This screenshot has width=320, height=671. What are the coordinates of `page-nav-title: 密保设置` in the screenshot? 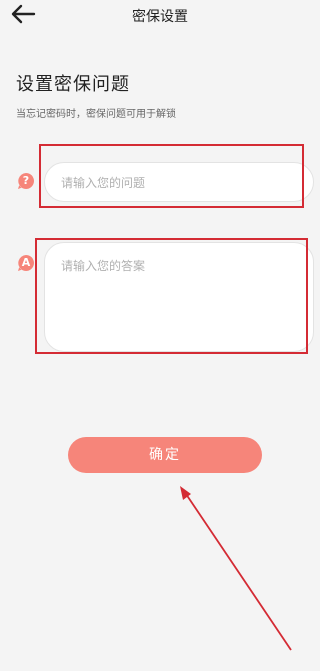 It's located at (160, 17).